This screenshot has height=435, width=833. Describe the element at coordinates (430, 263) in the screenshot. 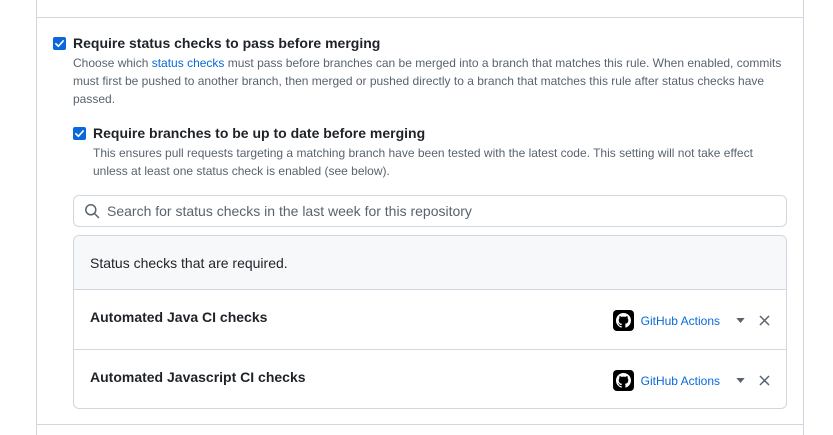

I see `required-checks-header: Status checks that are required.` at that location.